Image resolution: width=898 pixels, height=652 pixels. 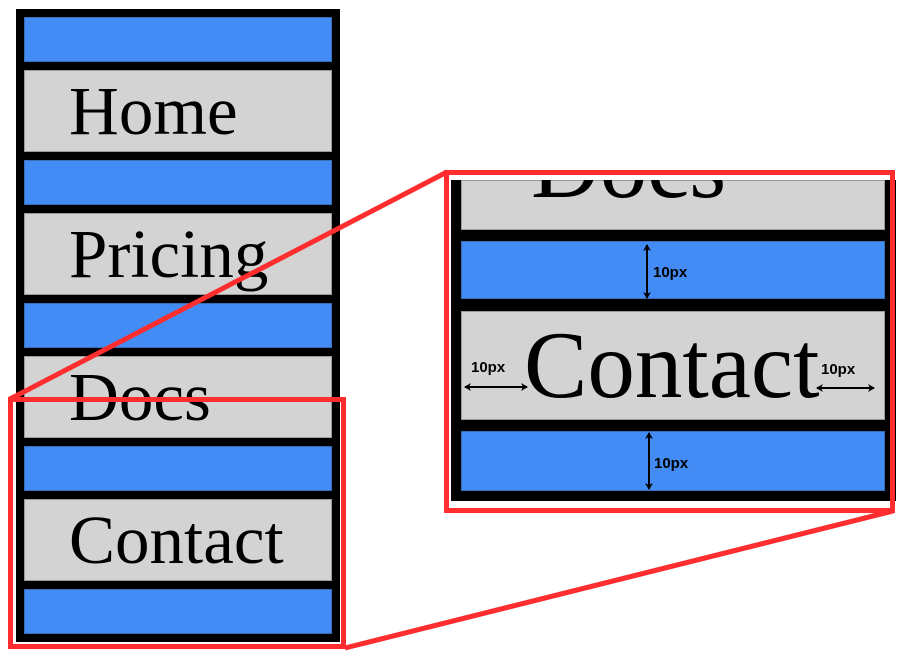 I want to click on zoom-item-contact-label: Contact, so click(x=672, y=365).